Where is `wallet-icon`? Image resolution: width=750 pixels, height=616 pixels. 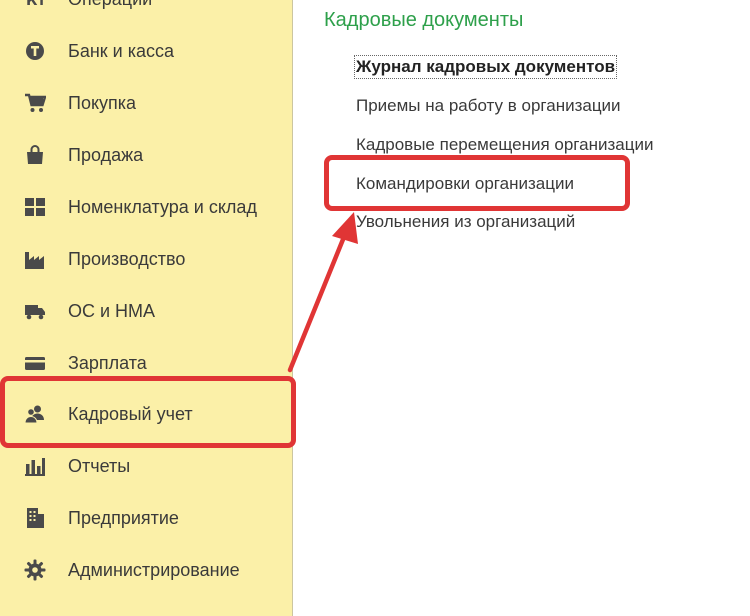 wallet-icon is located at coordinates (35, 363).